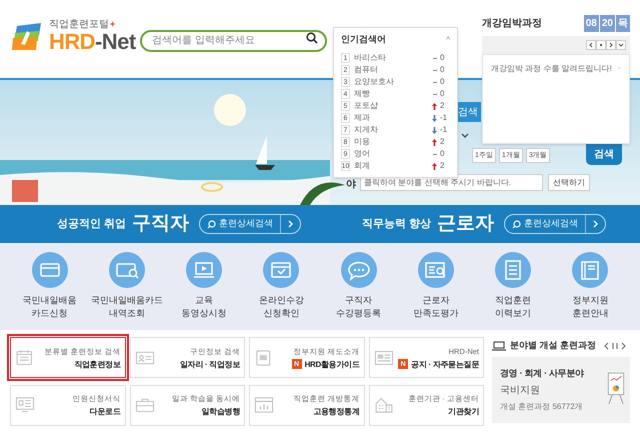 The image size is (640, 435). What do you see at coordinates (126, 307) in the screenshot?
I see `quick-menu-link: 국민내일배움카드 내역조회` at bounding box center [126, 307].